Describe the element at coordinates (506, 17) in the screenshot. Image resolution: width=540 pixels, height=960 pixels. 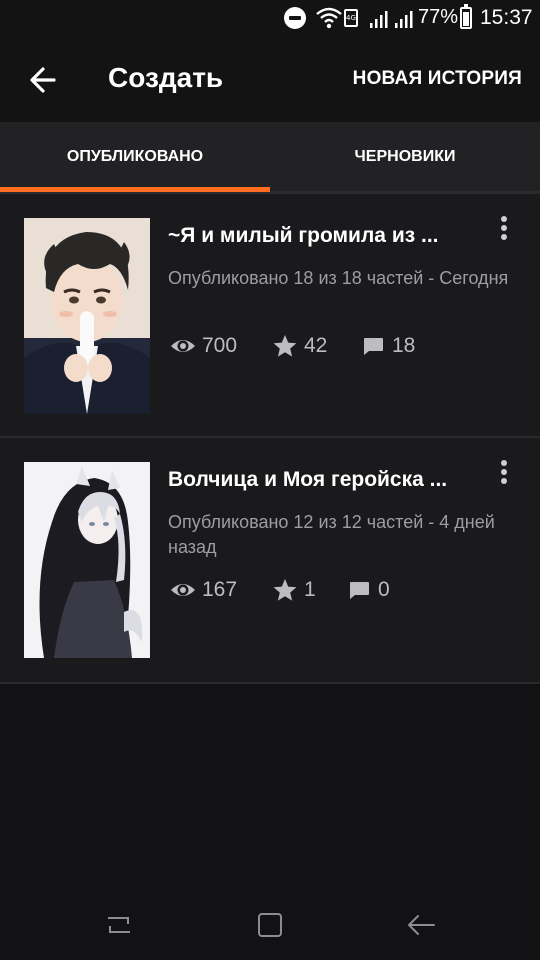
I see `clock: 15:37` at that location.